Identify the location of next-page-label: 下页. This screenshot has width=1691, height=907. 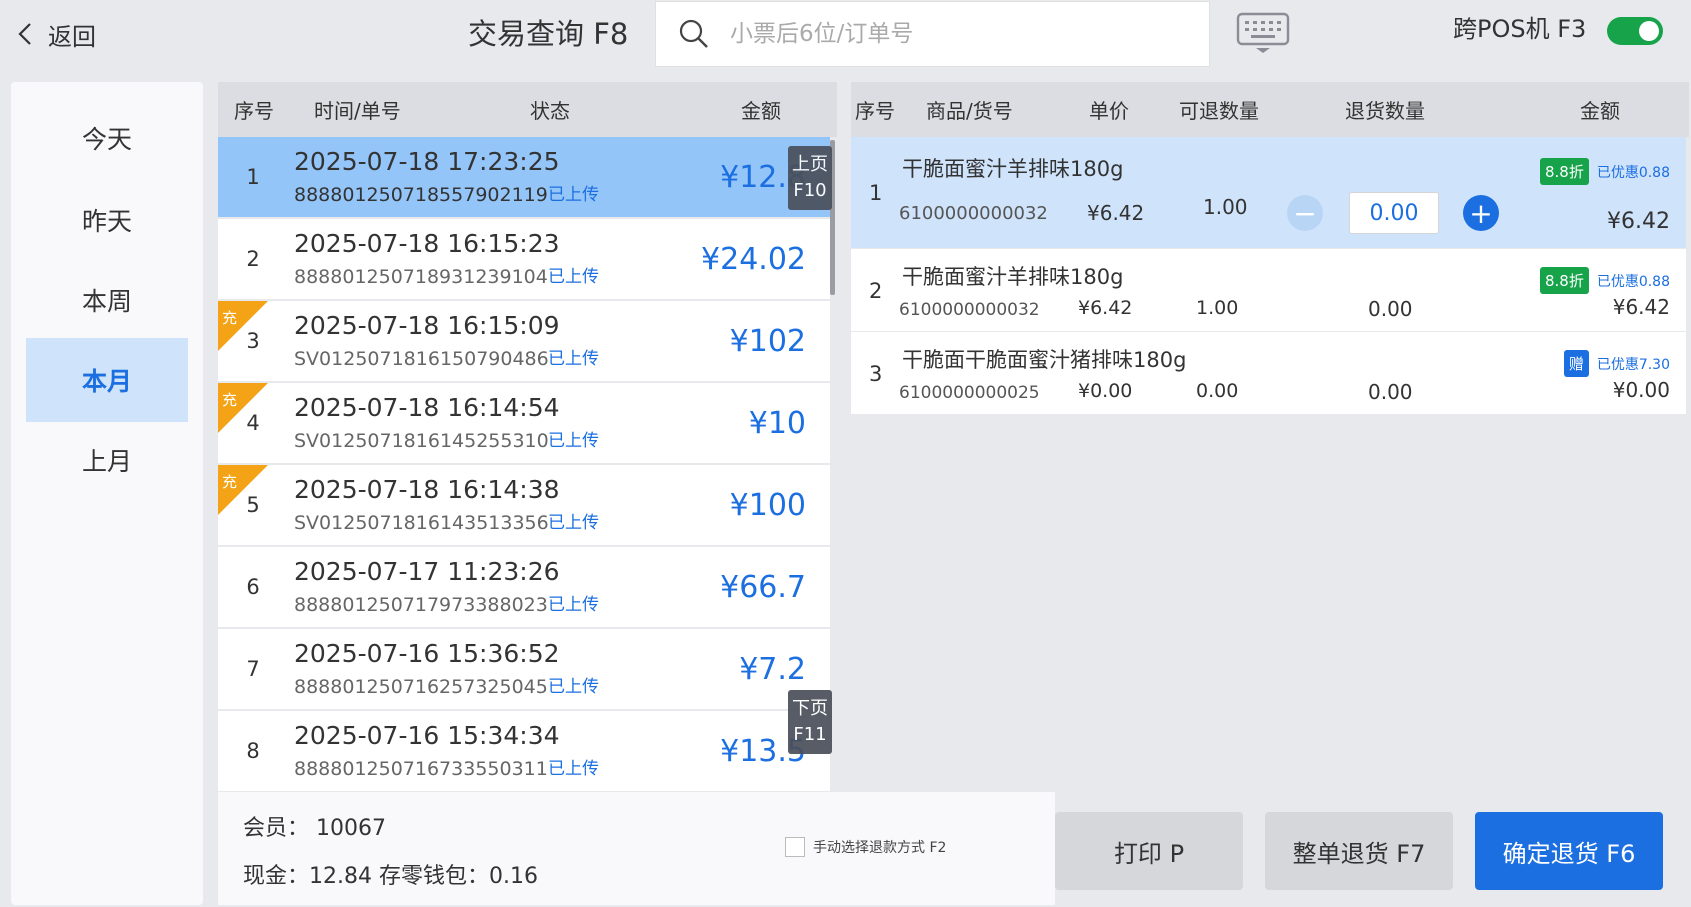
(810, 708).